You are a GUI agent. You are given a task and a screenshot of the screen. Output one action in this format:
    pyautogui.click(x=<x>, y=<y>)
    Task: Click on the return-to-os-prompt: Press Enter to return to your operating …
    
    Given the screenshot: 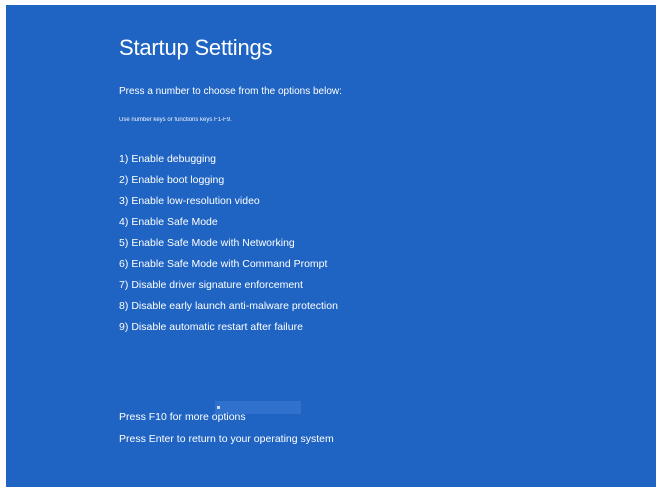 What is the action you would take?
    pyautogui.click(x=226, y=439)
    